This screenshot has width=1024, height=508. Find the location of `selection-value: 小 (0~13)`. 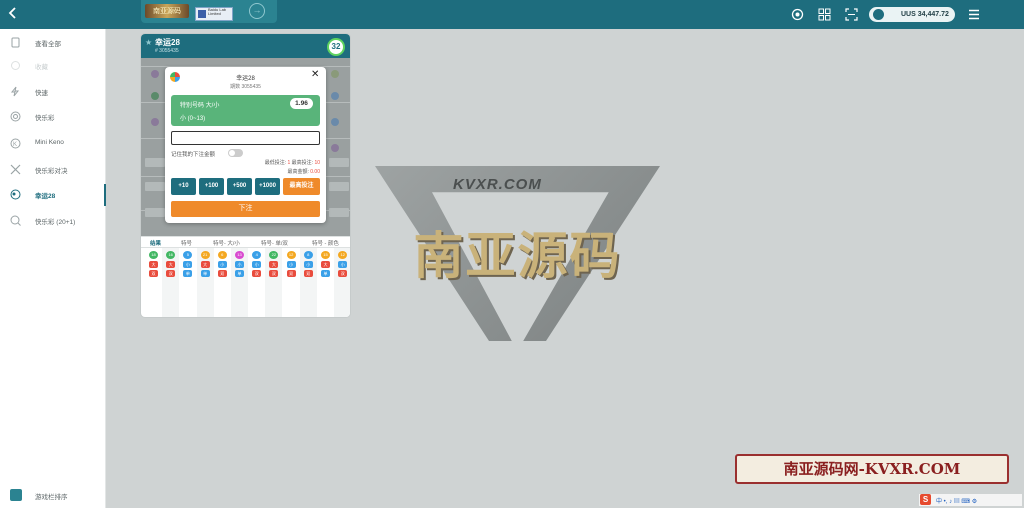

selection-value: 小 (0~13) is located at coordinates (193, 119).